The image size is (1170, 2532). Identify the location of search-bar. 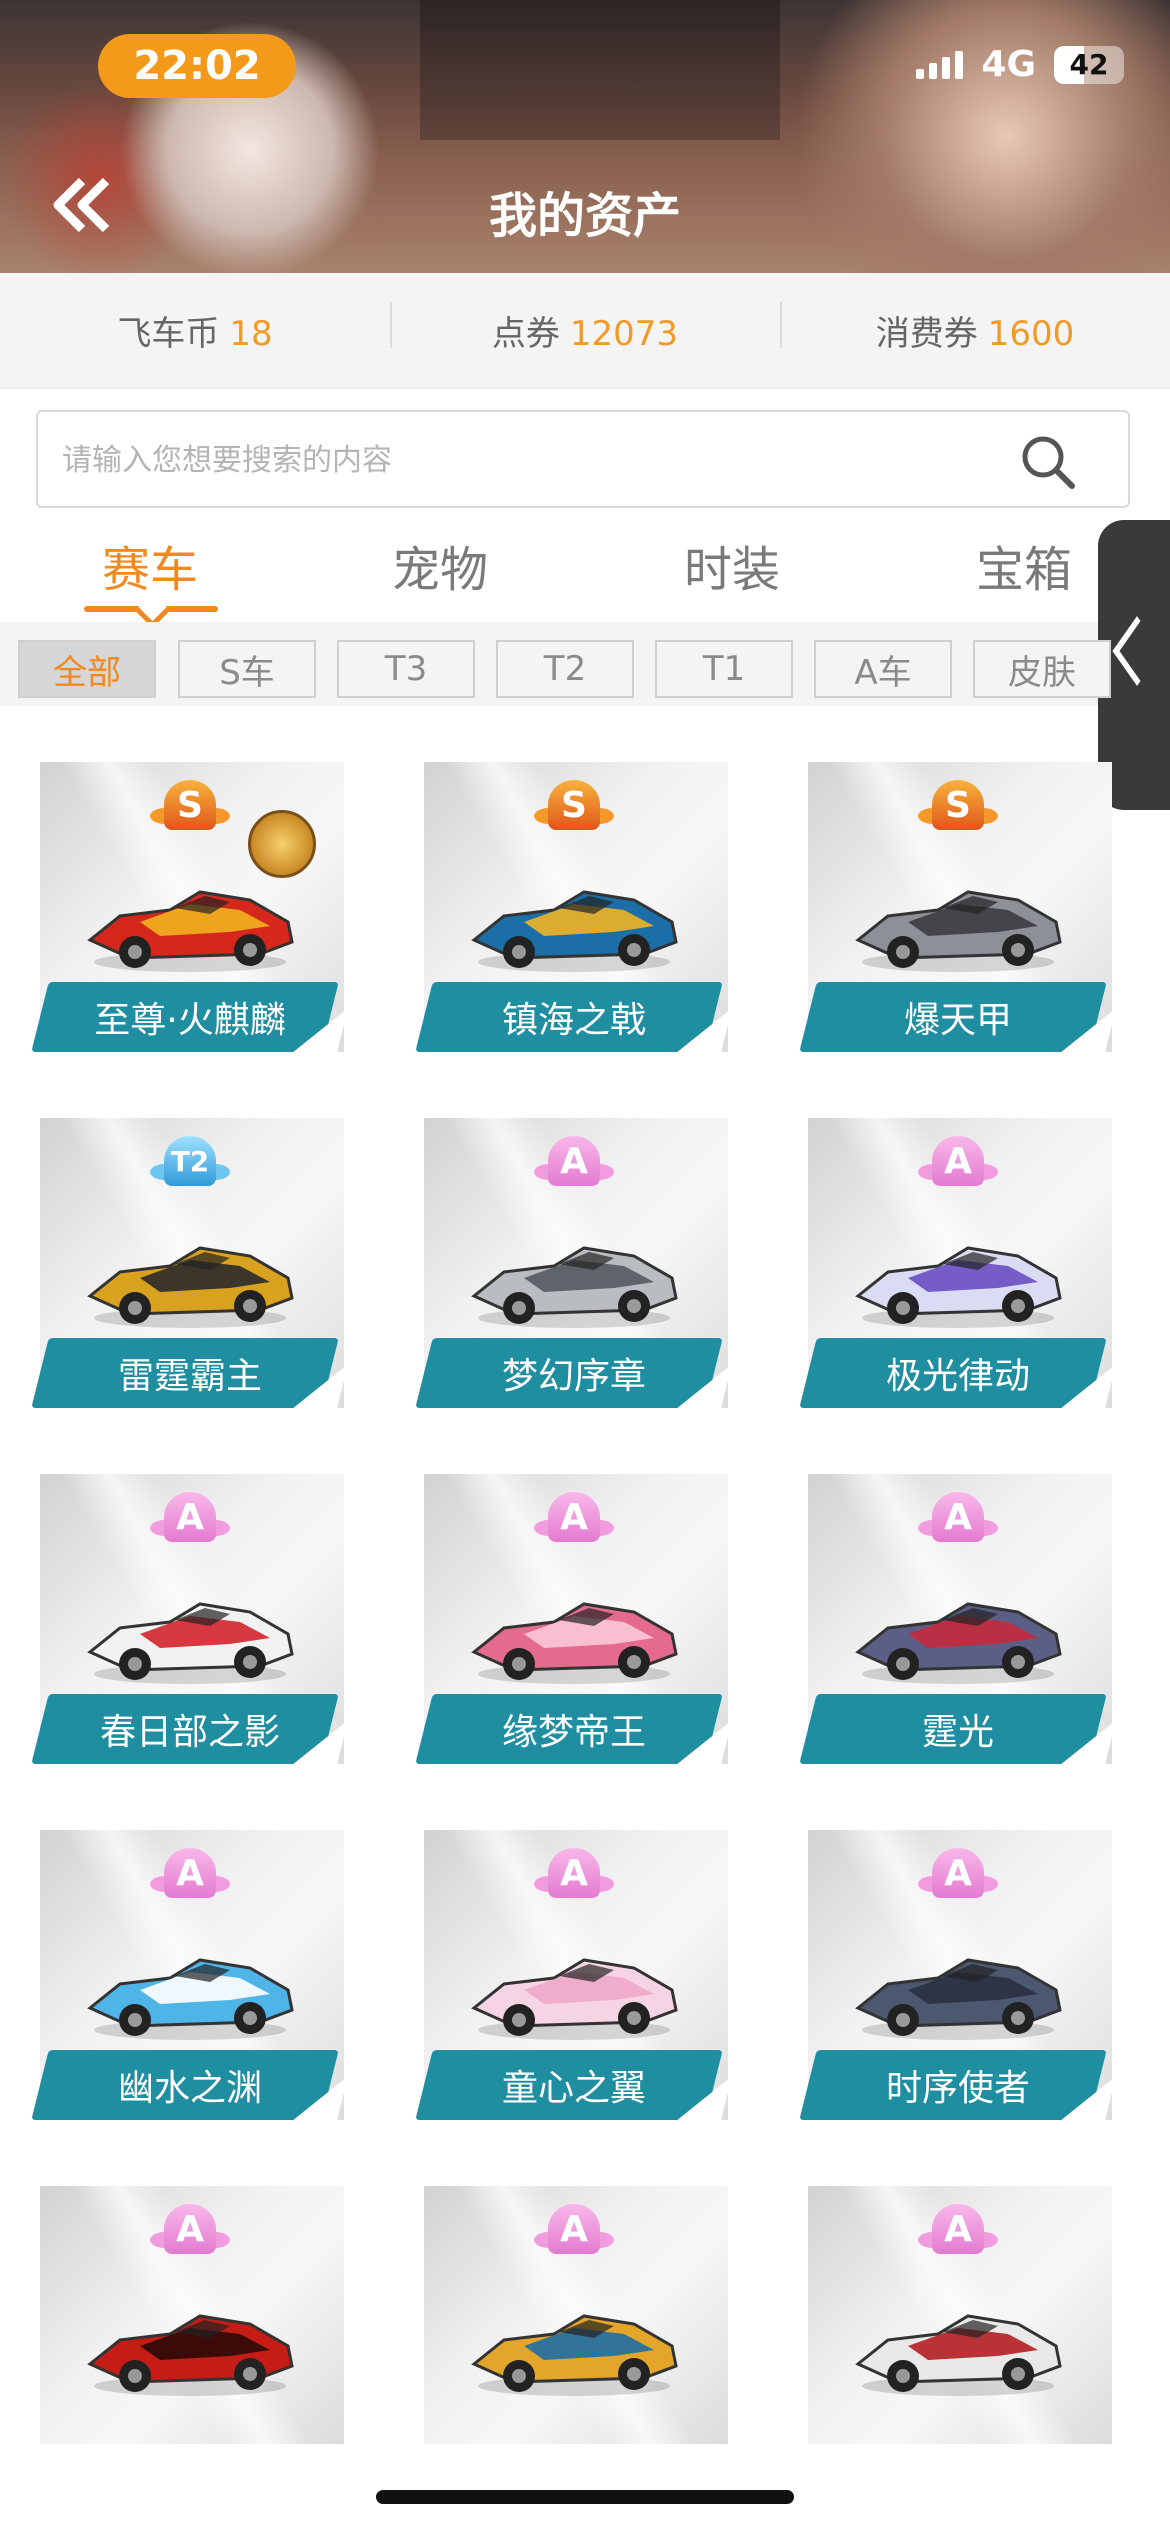
(583, 459).